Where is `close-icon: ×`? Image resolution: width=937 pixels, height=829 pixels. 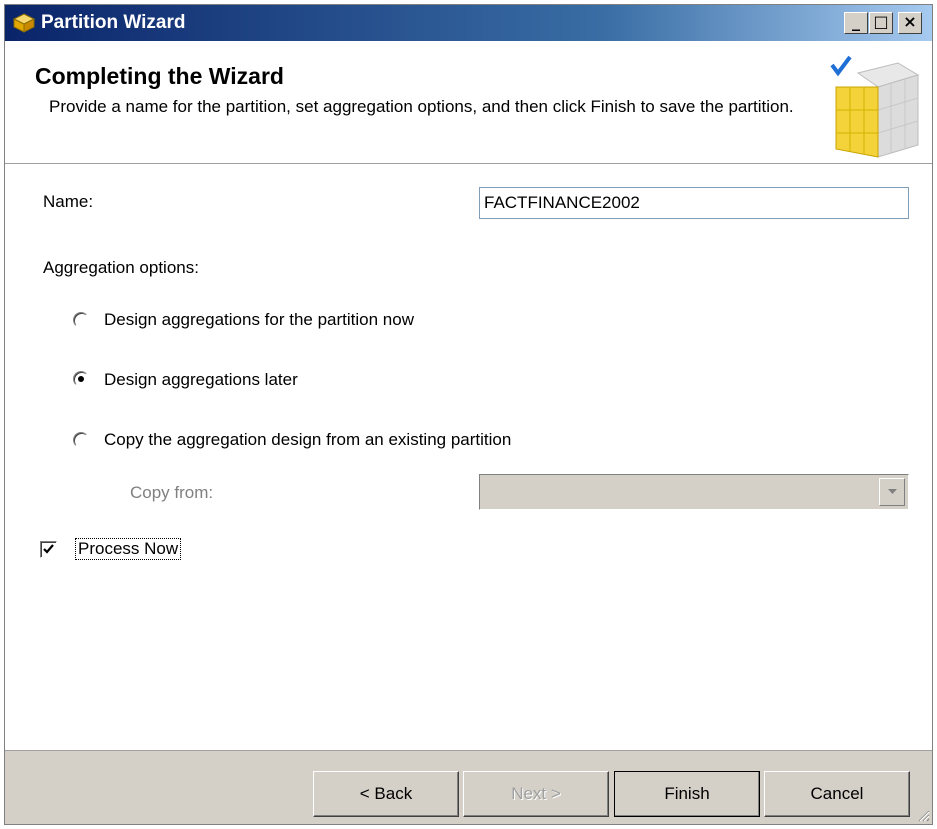
close-icon: × is located at coordinates (910, 21).